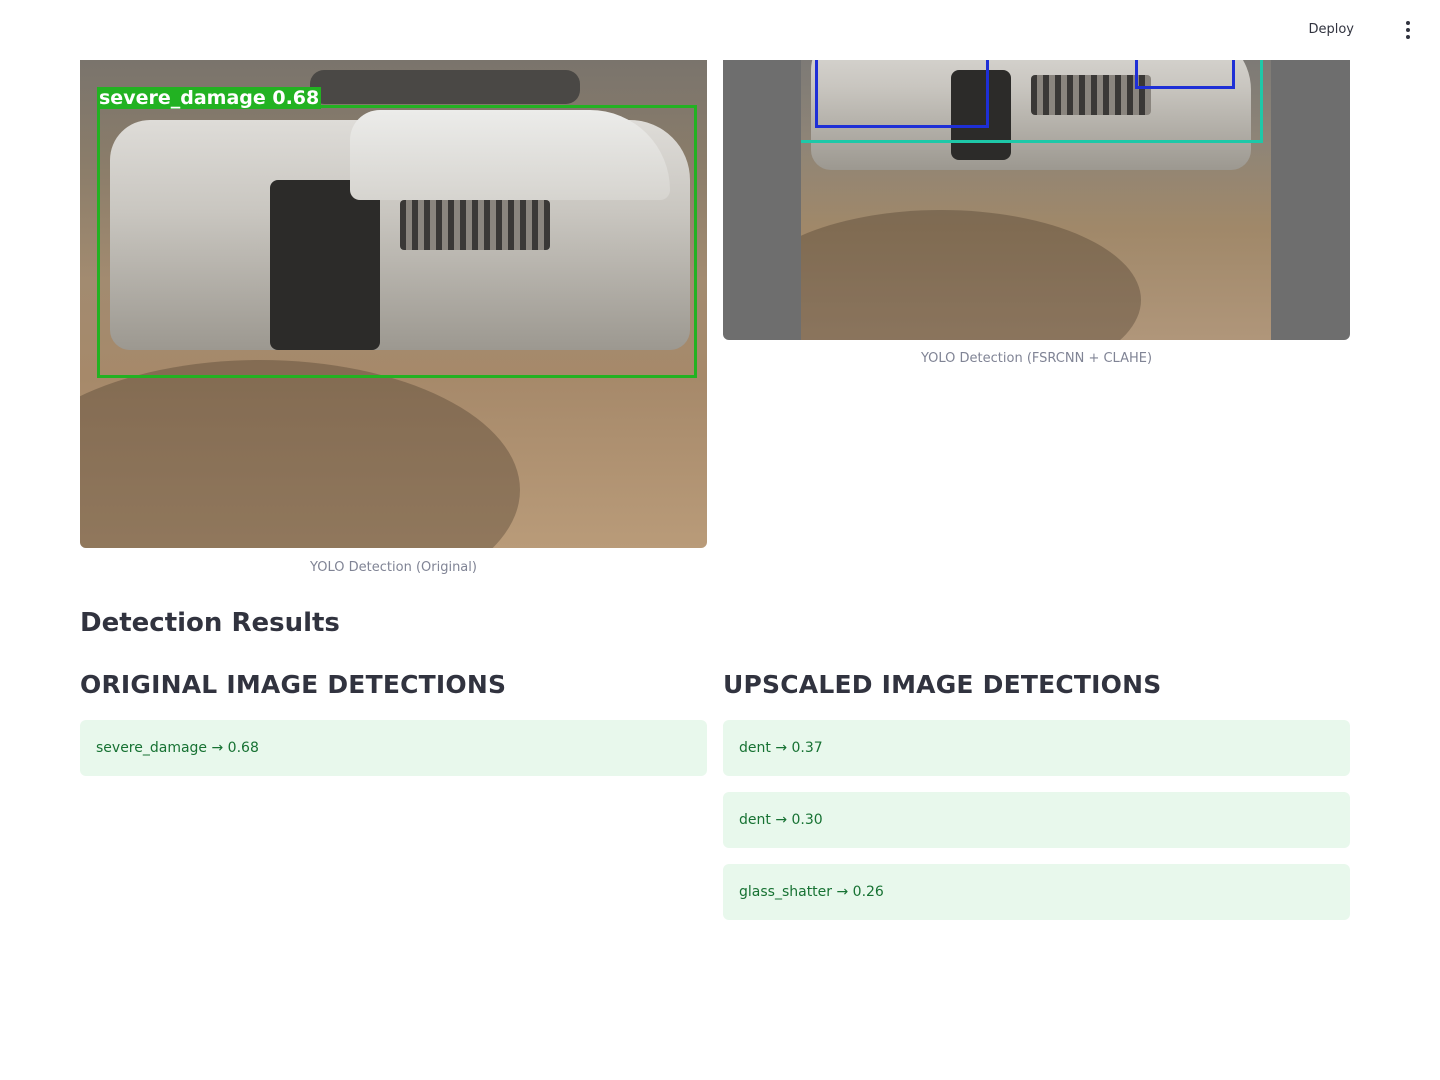 This screenshot has height=1080, width=1440. I want to click on severe-damage-bounding-box, so click(397, 241).